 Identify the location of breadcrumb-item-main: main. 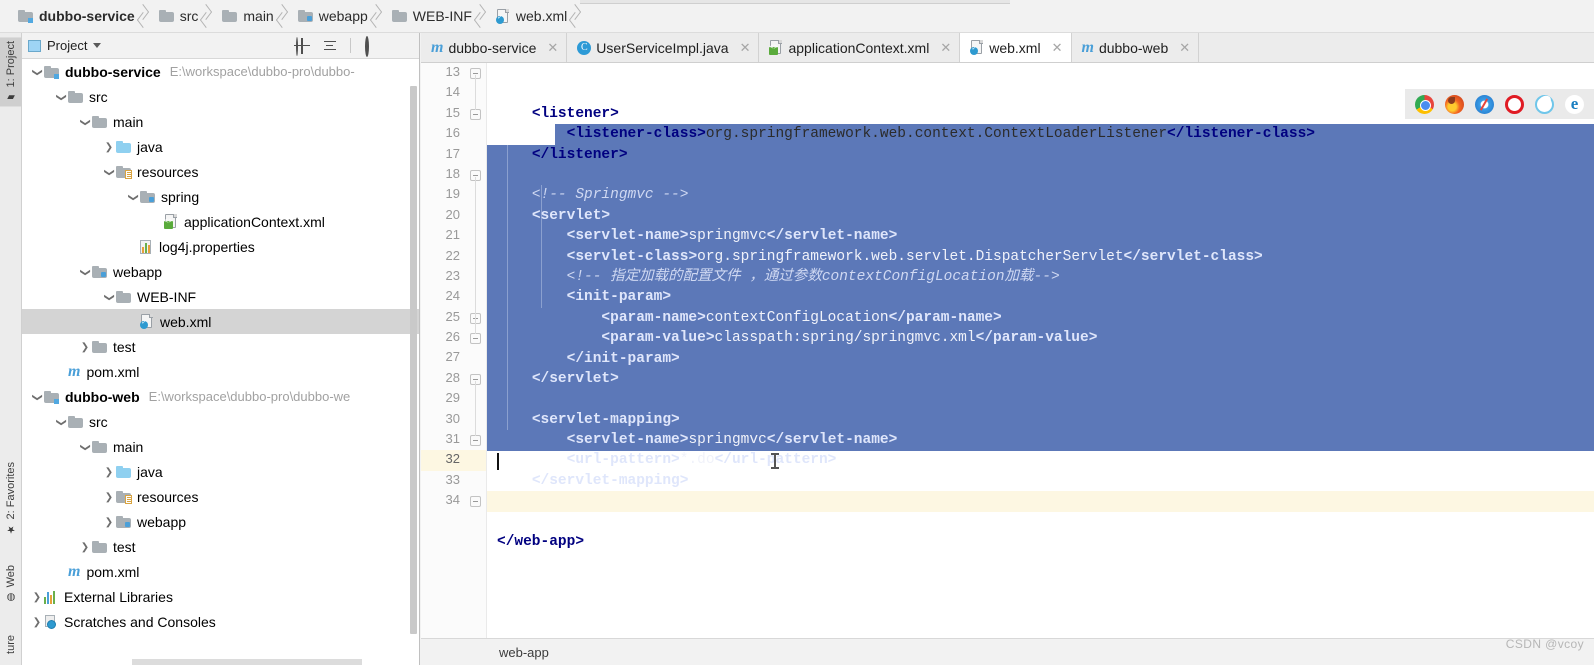
(245, 16).